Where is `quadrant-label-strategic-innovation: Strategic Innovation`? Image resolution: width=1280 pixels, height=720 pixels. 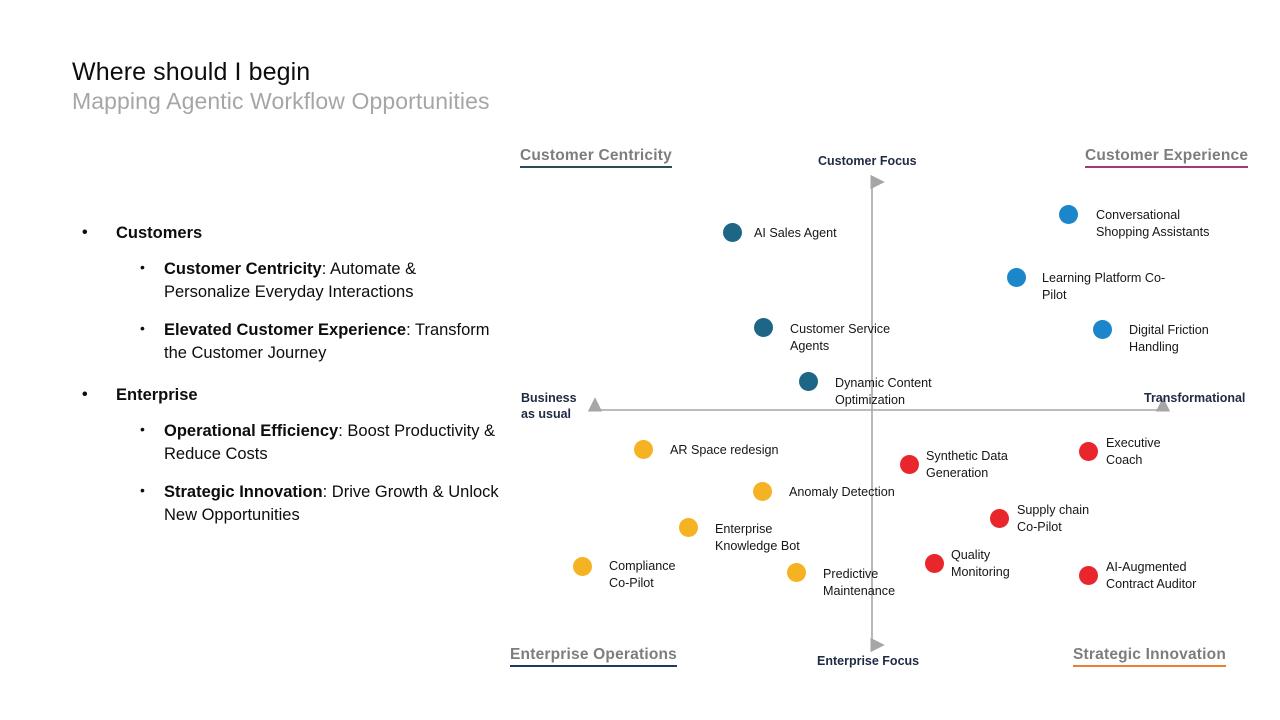 quadrant-label-strategic-innovation: Strategic Innovation is located at coordinates (1149, 656).